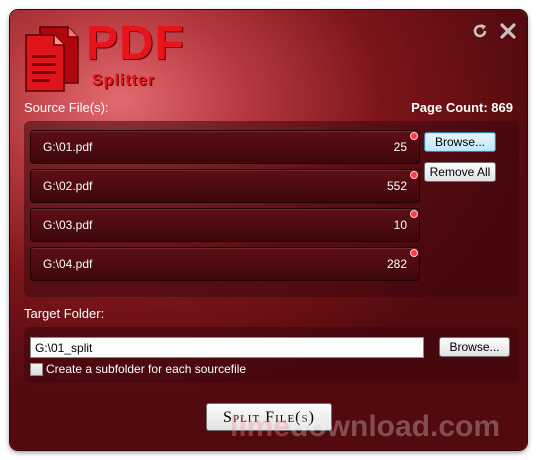 This screenshot has width=537, height=460. What do you see at coordinates (508, 31) in the screenshot?
I see `close-icon` at bounding box center [508, 31].